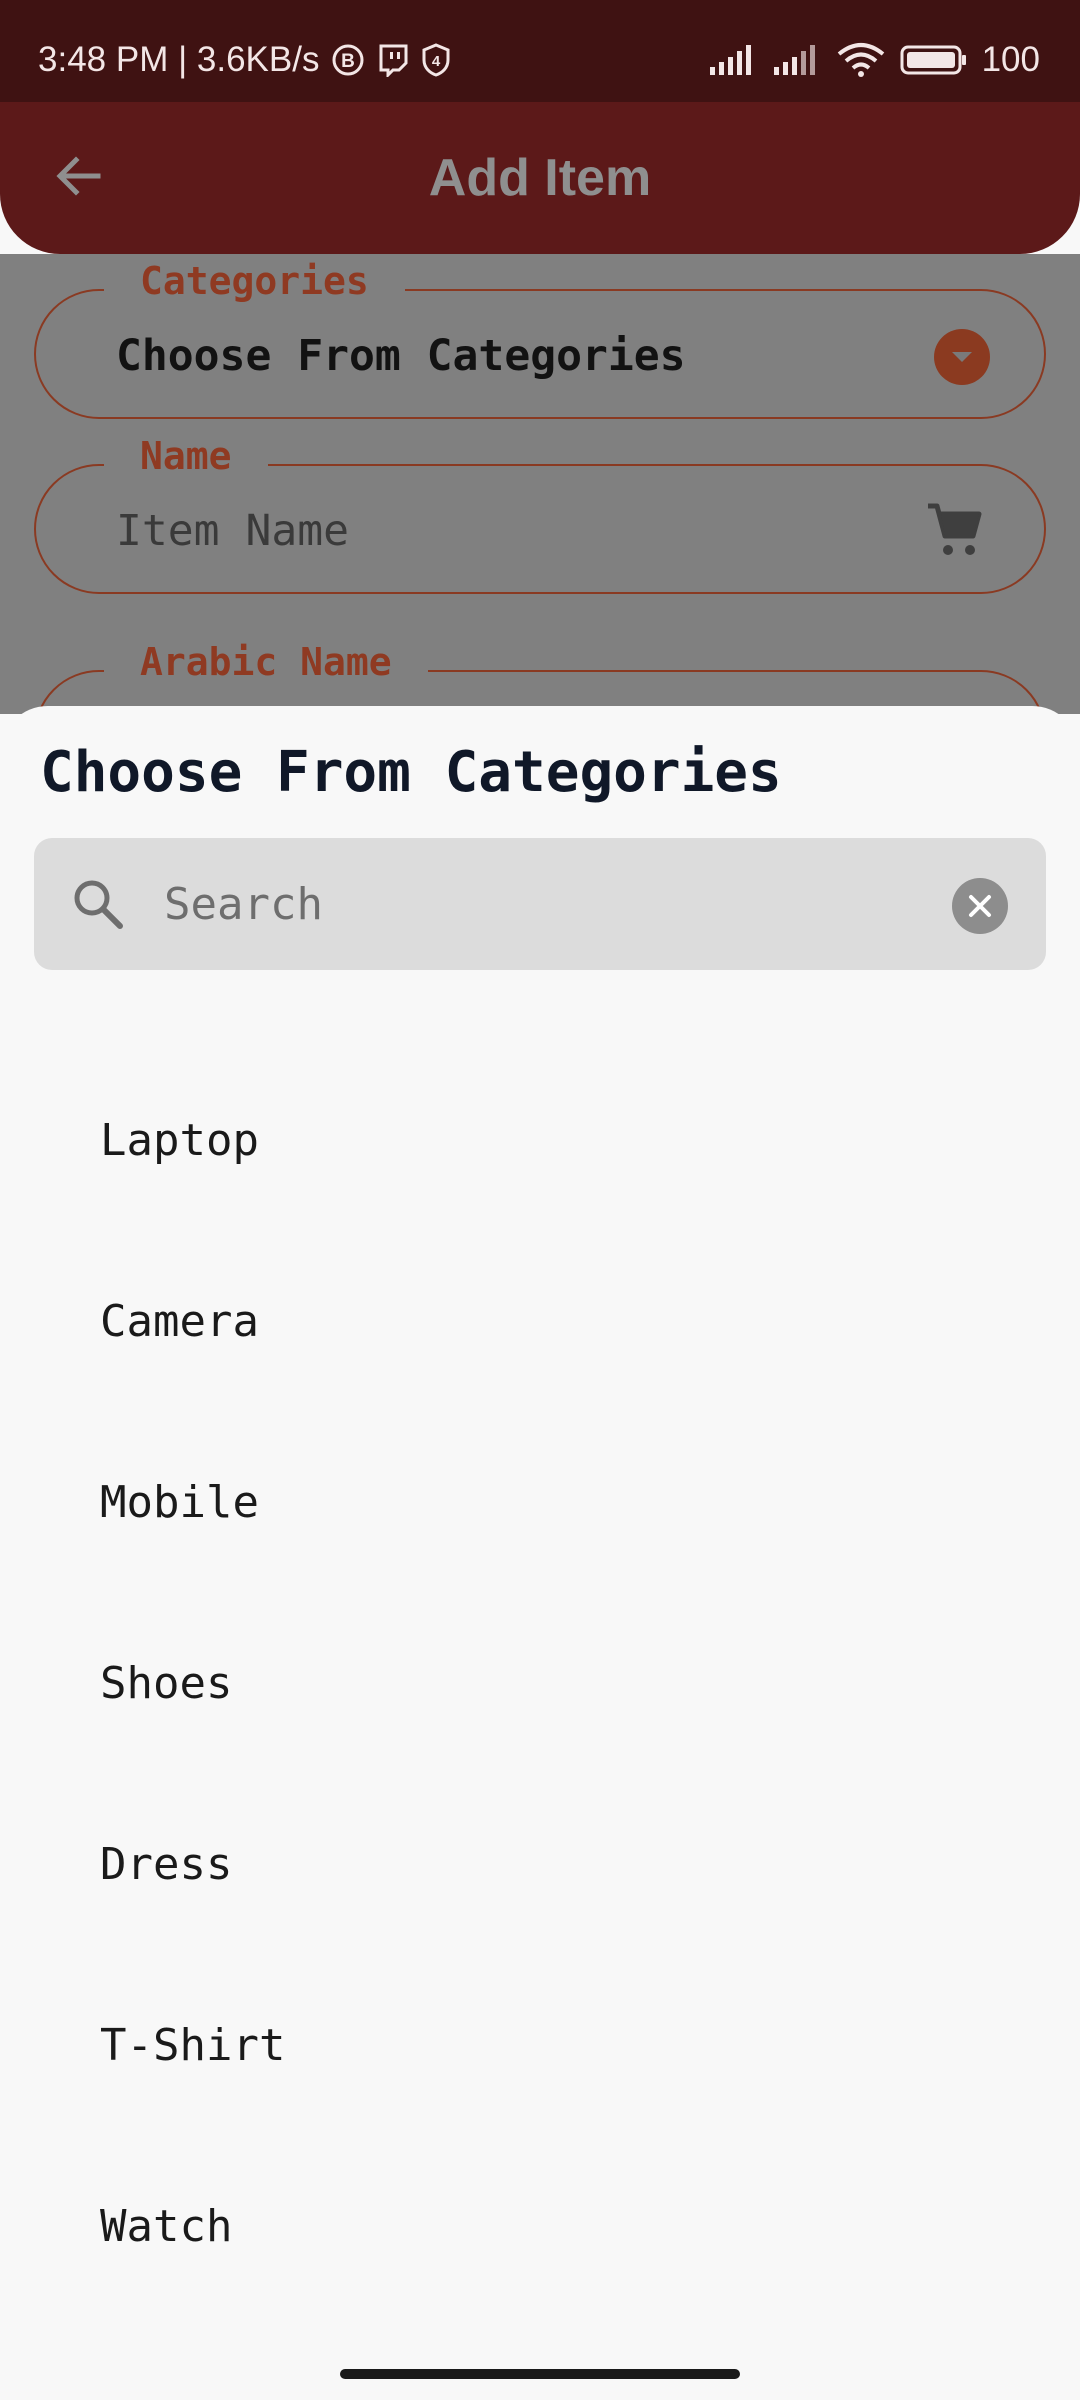  I want to click on status-bar: 3:48 PM | 3.6KB/s B 4 100, so click(540, 51).